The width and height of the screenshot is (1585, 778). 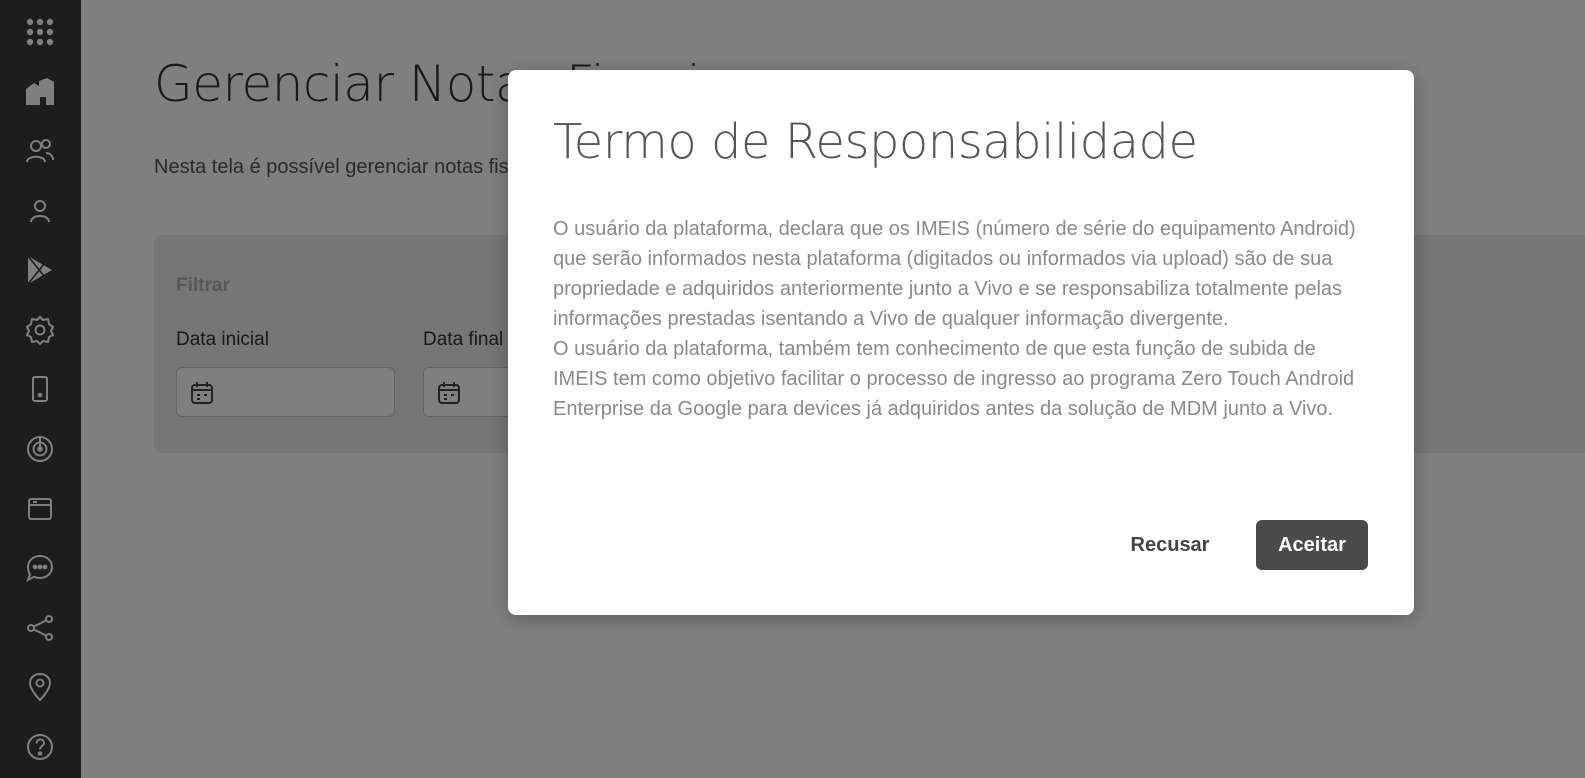 What do you see at coordinates (1170, 545) in the screenshot?
I see `decline-button: Recusar` at bounding box center [1170, 545].